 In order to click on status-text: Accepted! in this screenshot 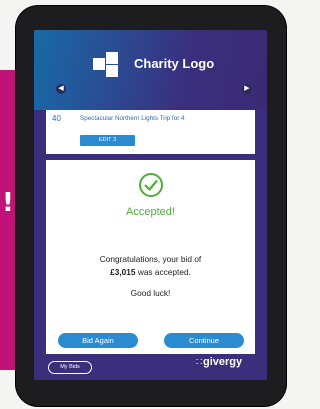, I will do `click(150, 212)`.